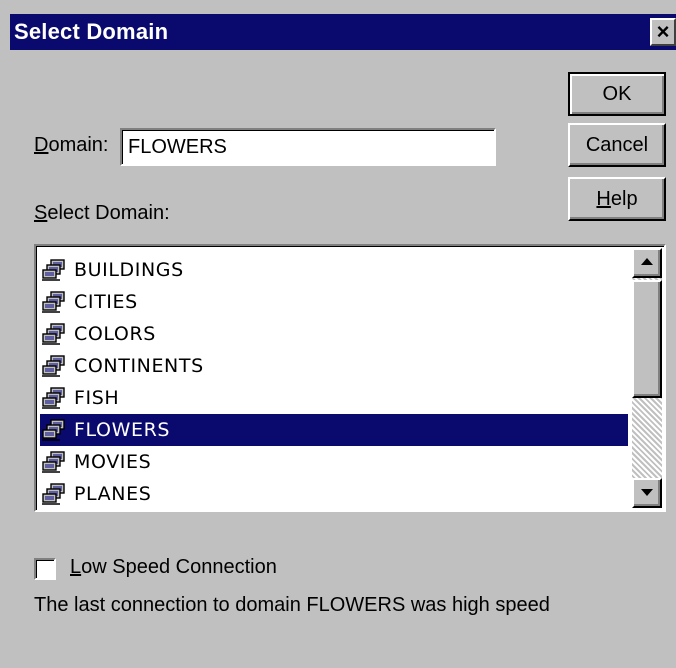 The width and height of the screenshot is (676, 668). What do you see at coordinates (647, 339) in the screenshot?
I see `scroll-thumb` at bounding box center [647, 339].